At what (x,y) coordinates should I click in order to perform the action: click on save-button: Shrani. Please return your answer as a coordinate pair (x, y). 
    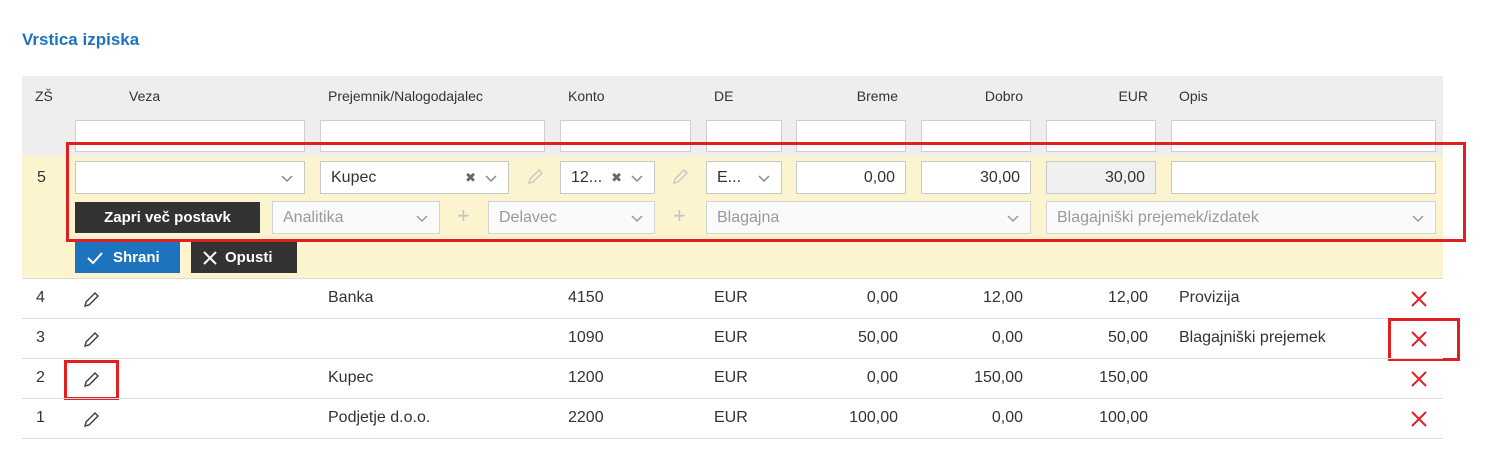
    Looking at the image, I should click on (127, 257).